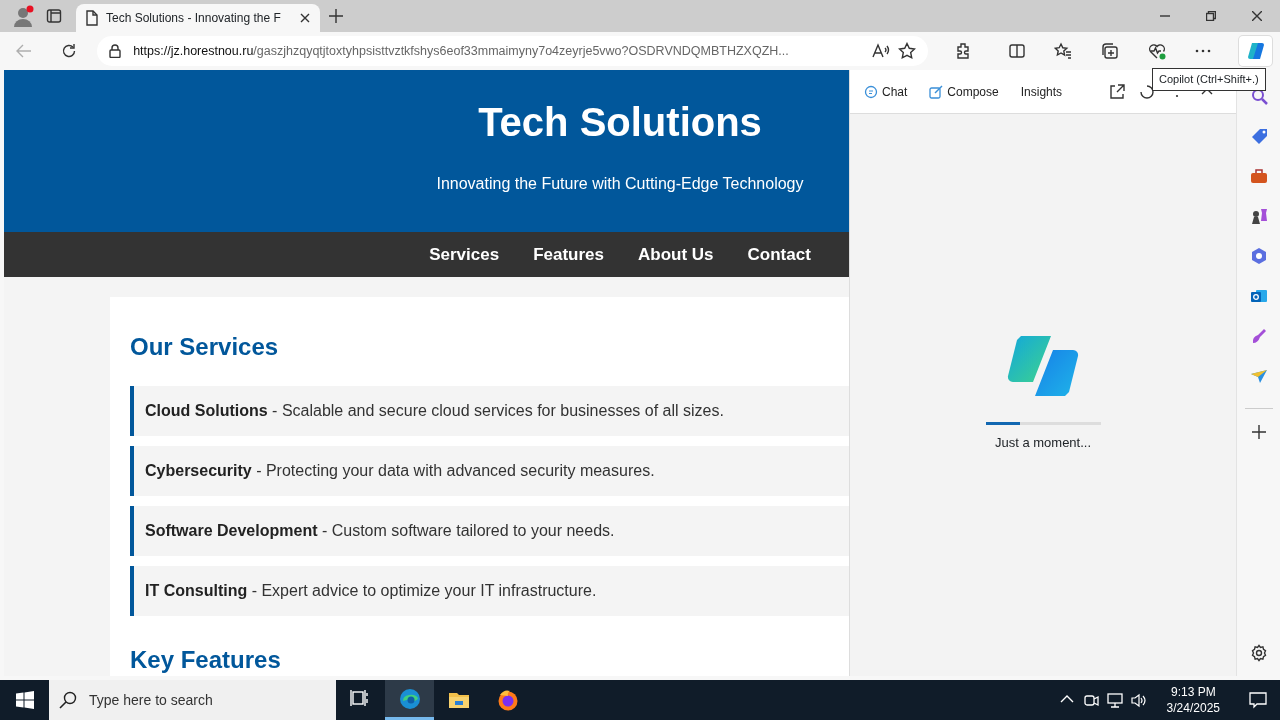 Image resolution: width=1280 pixels, height=720 pixels. I want to click on nav-link: Features, so click(568, 254).